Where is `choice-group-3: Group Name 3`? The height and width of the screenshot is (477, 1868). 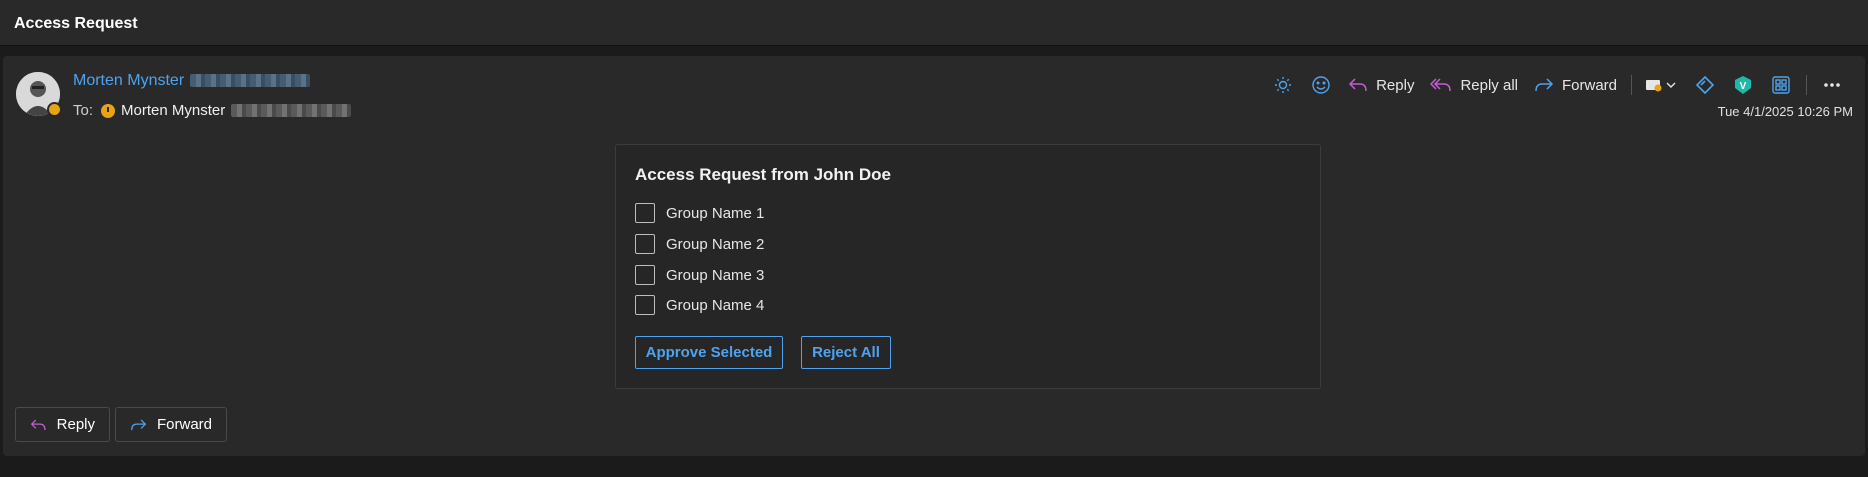 choice-group-3: Group Name 3 is located at coordinates (699, 275).